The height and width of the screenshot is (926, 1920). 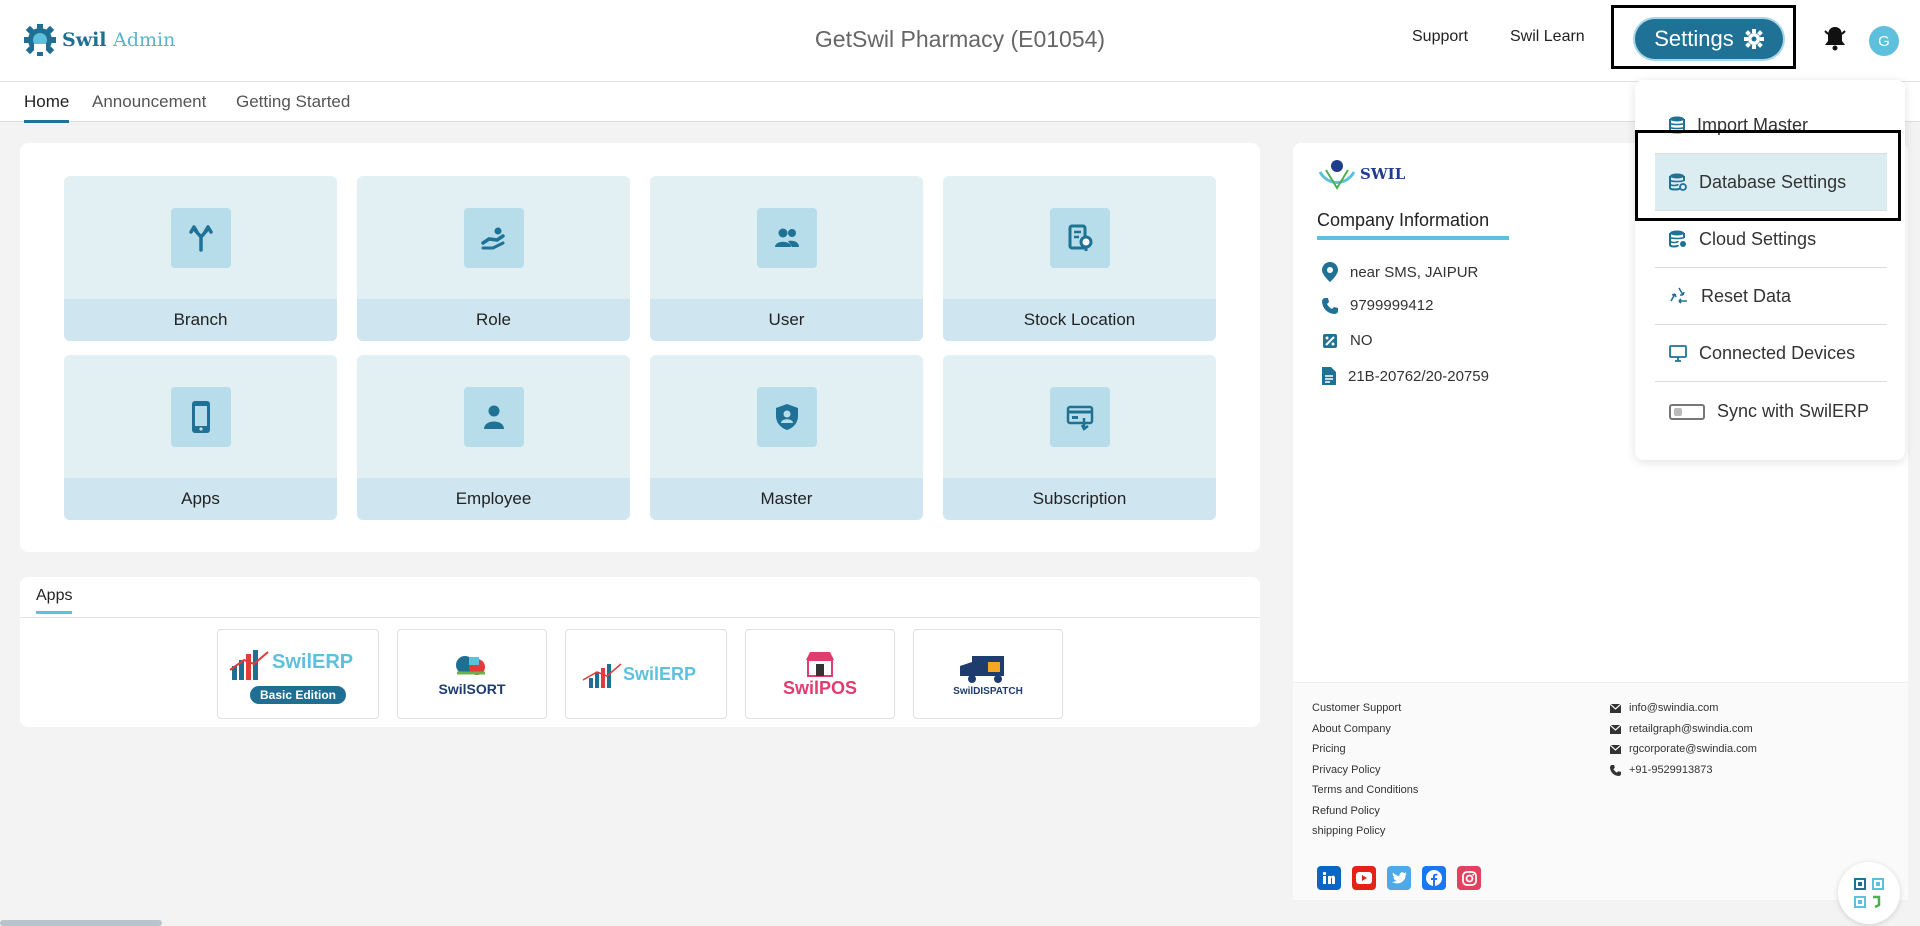 I want to click on tile-stock-location: Stock Location, so click(x=1079, y=258).